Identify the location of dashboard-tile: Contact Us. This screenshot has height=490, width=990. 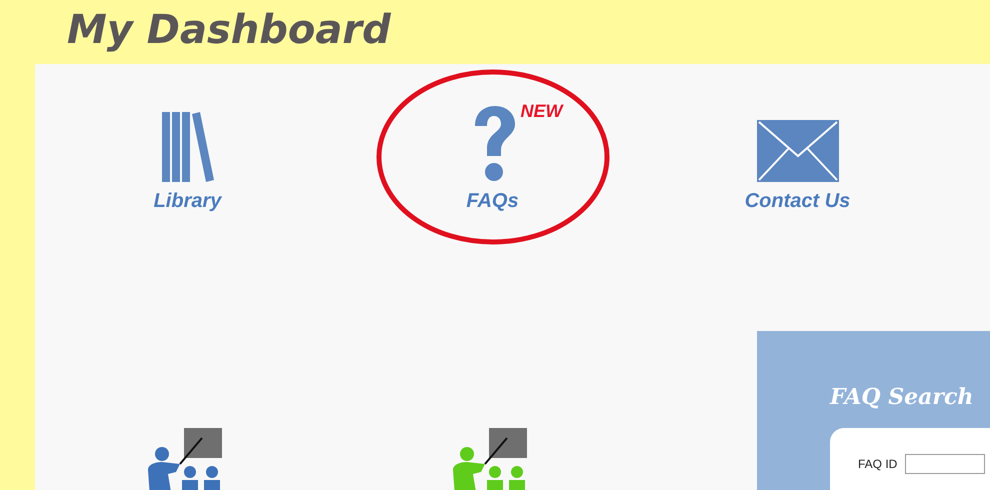
(798, 157).